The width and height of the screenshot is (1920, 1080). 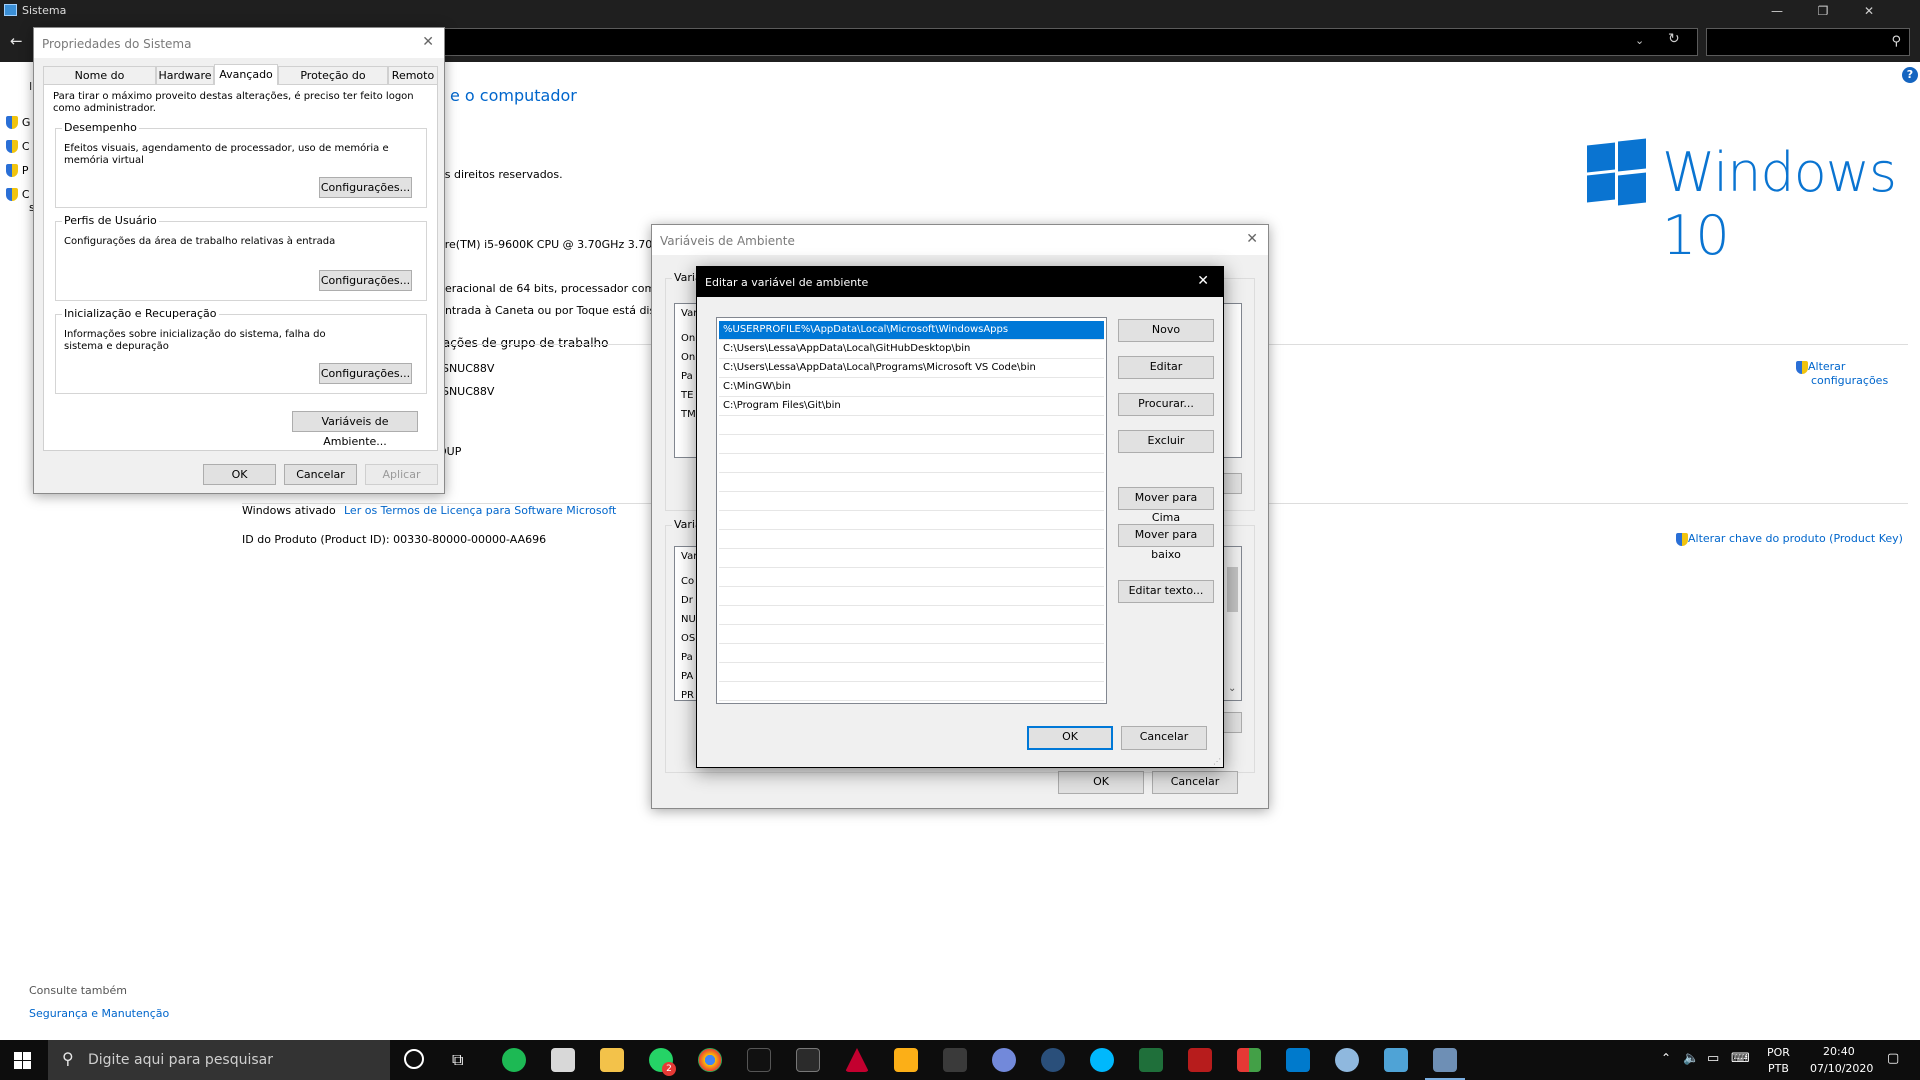 What do you see at coordinates (1789, 539) in the screenshot?
I see `change-product-key-link: Alterar chave do produto (Product Key)` at bounding box center [1789, 539].